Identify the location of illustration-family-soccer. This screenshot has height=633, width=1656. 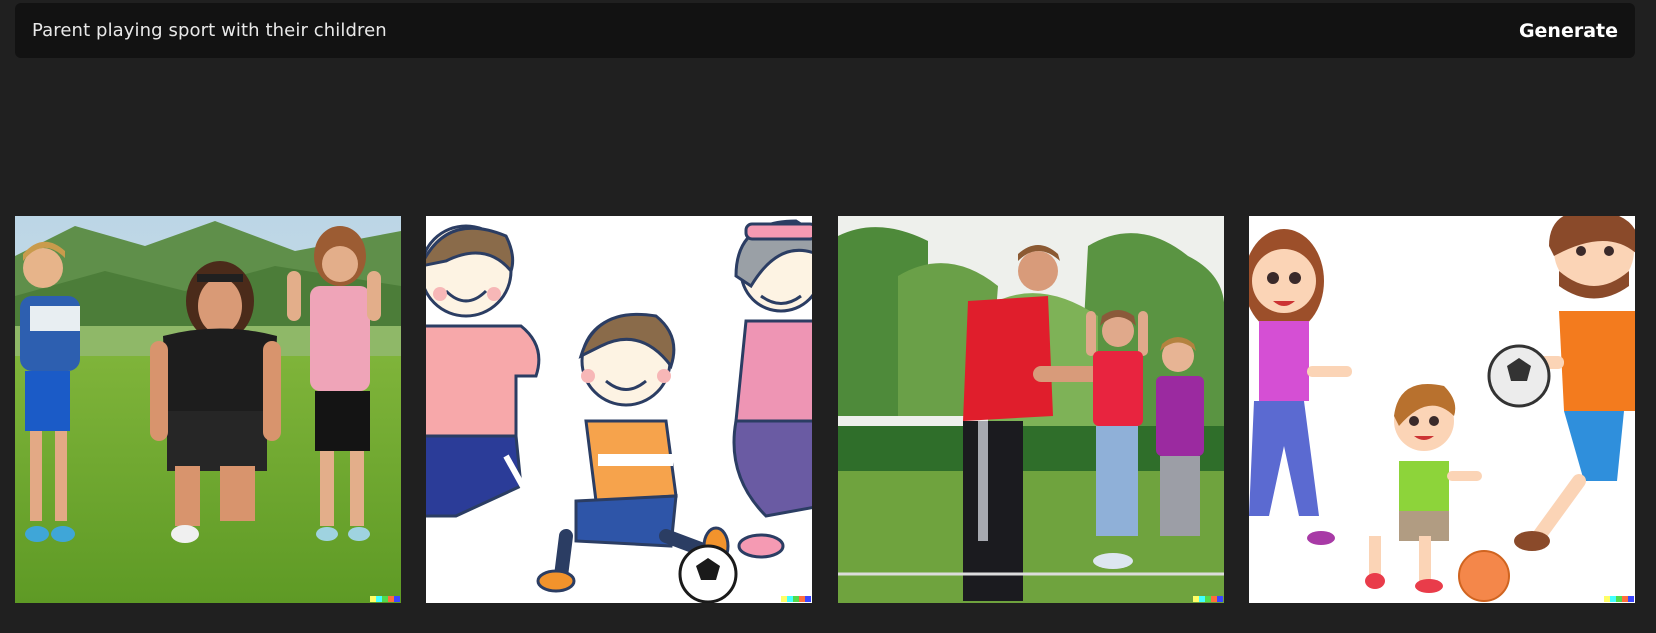
(1442, 409).